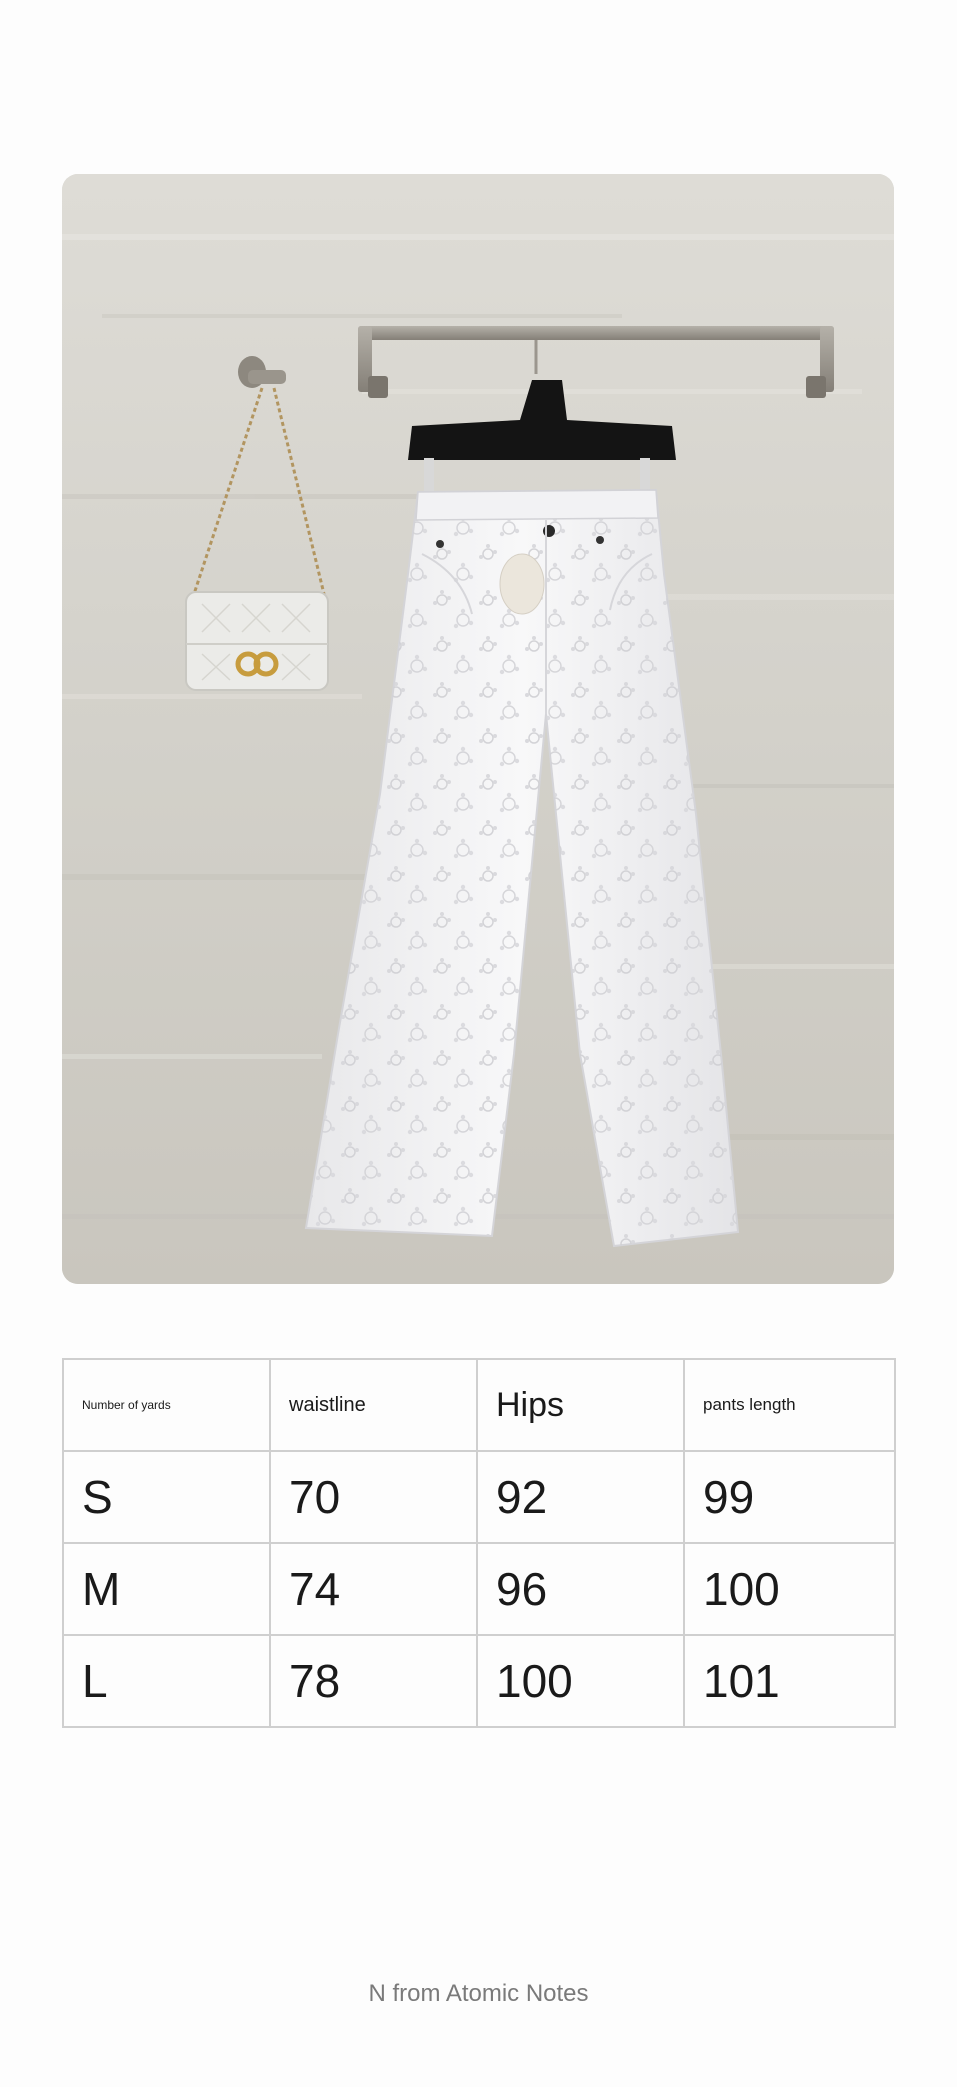 The height and width of the screenshot is (2087, 957). What do you see at coordinates (789, 1497) in the screenshot?
I see `cell-pants-length: 99` at bounding box center [789, 1497].